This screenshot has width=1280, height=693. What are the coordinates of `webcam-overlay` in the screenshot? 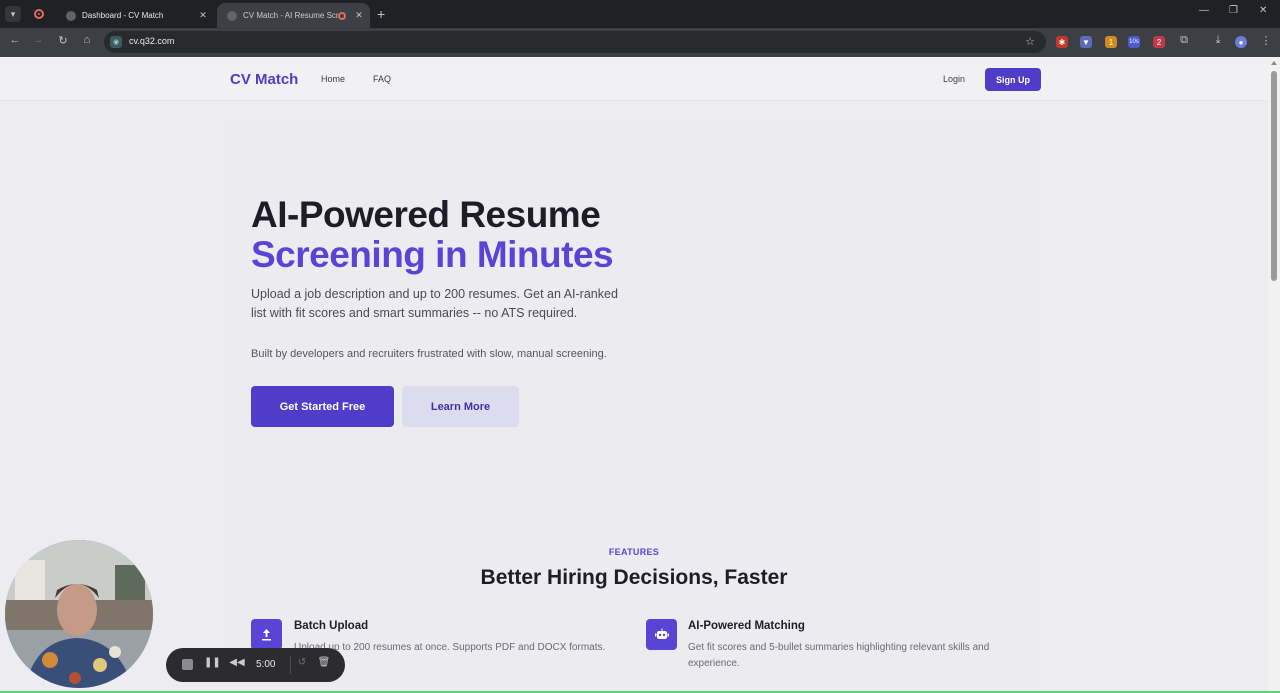 It's located at (79, 614).